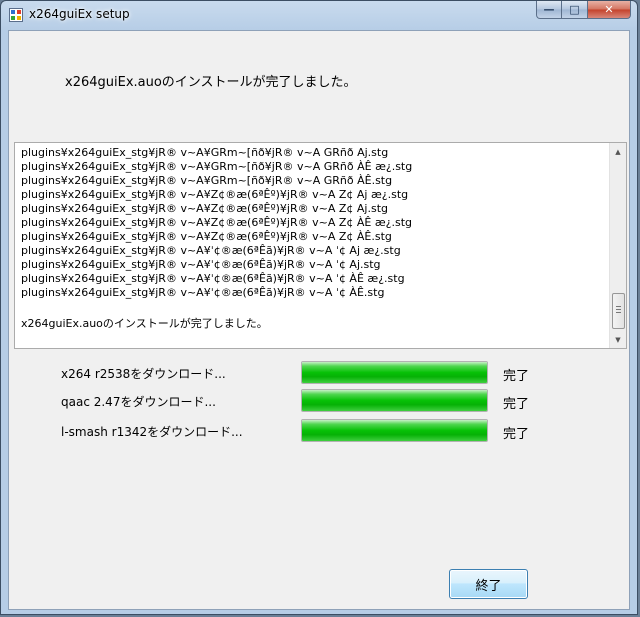  I want to click on finish-button: 終了, so click(488, 584).